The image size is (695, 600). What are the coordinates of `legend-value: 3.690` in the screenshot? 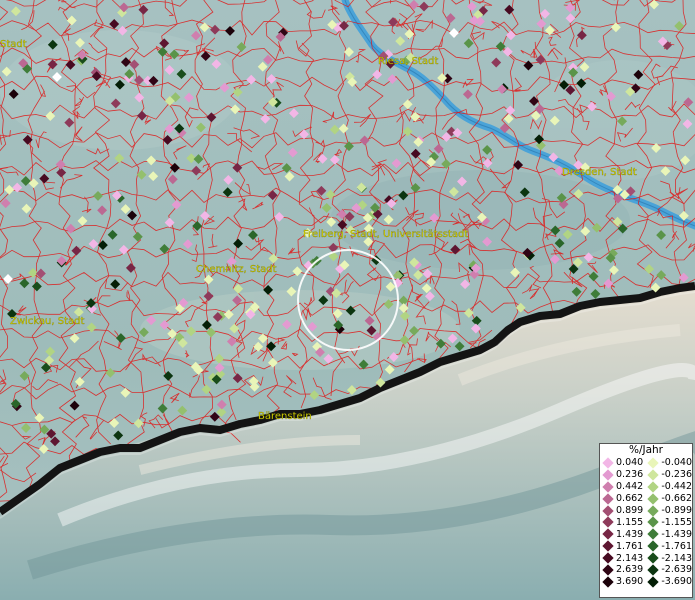 It's located at (630, 582).